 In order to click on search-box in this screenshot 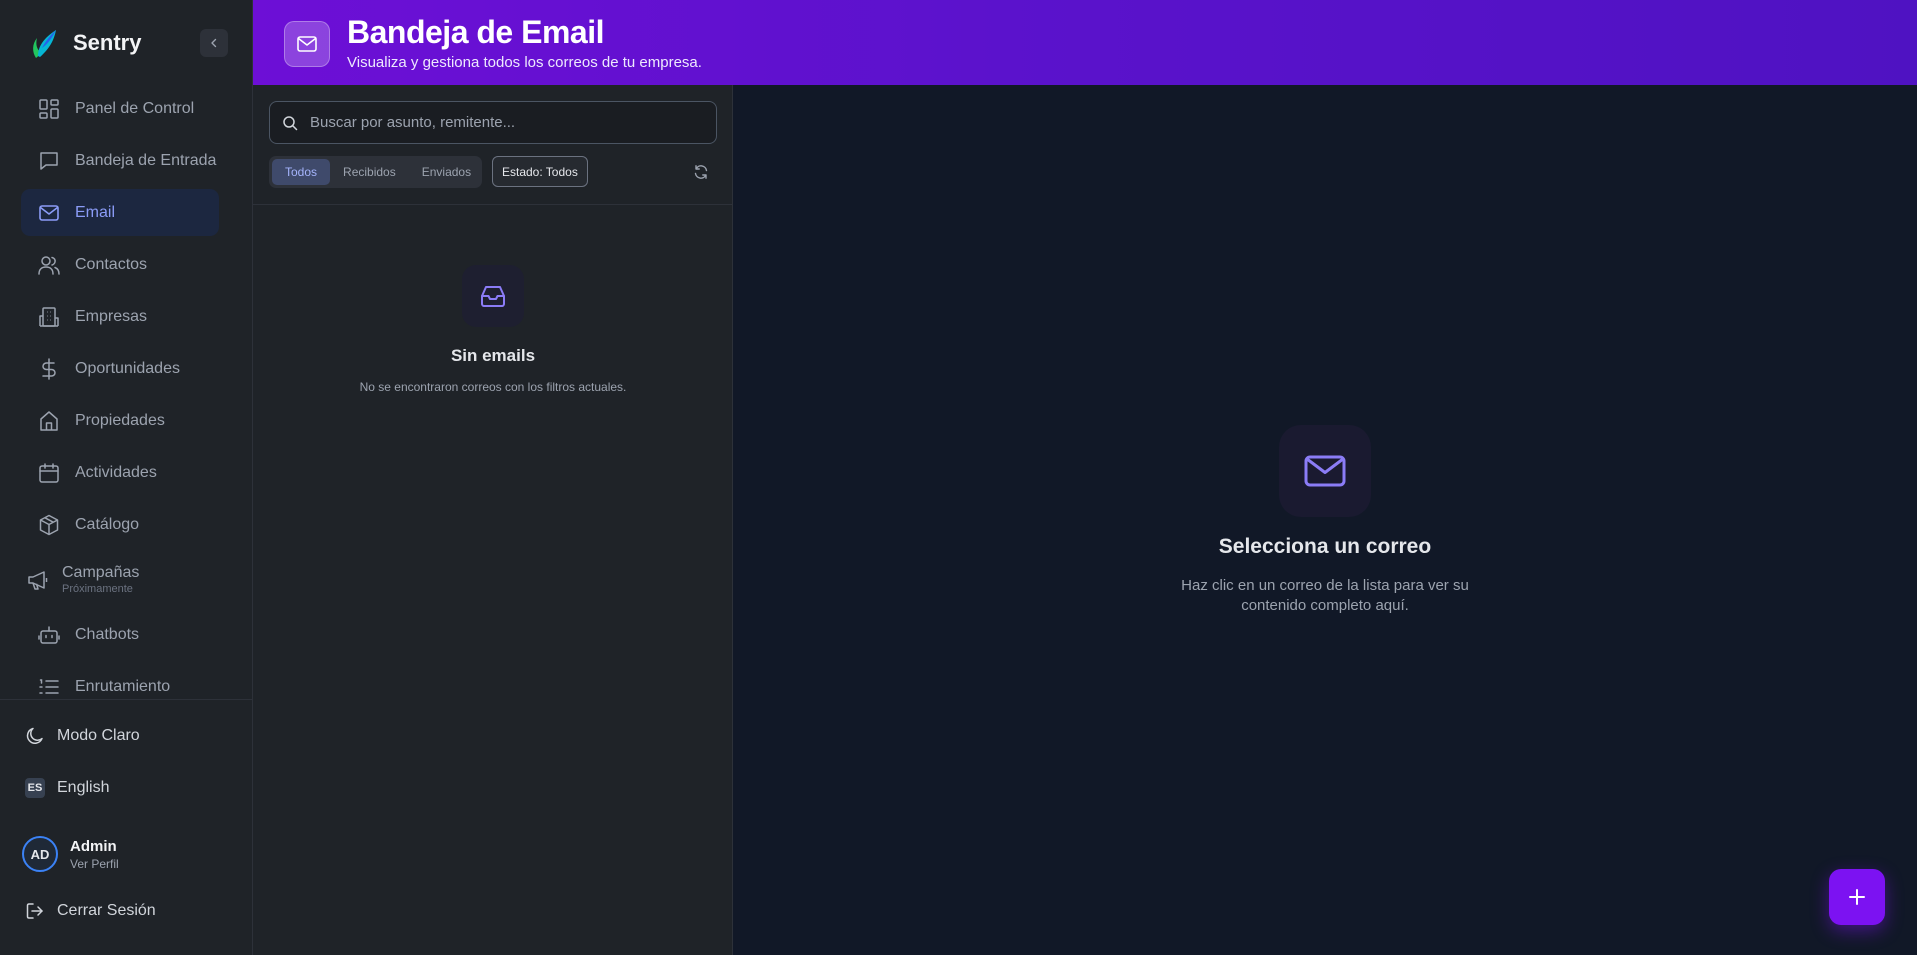, I will do `click(493, 122)`.